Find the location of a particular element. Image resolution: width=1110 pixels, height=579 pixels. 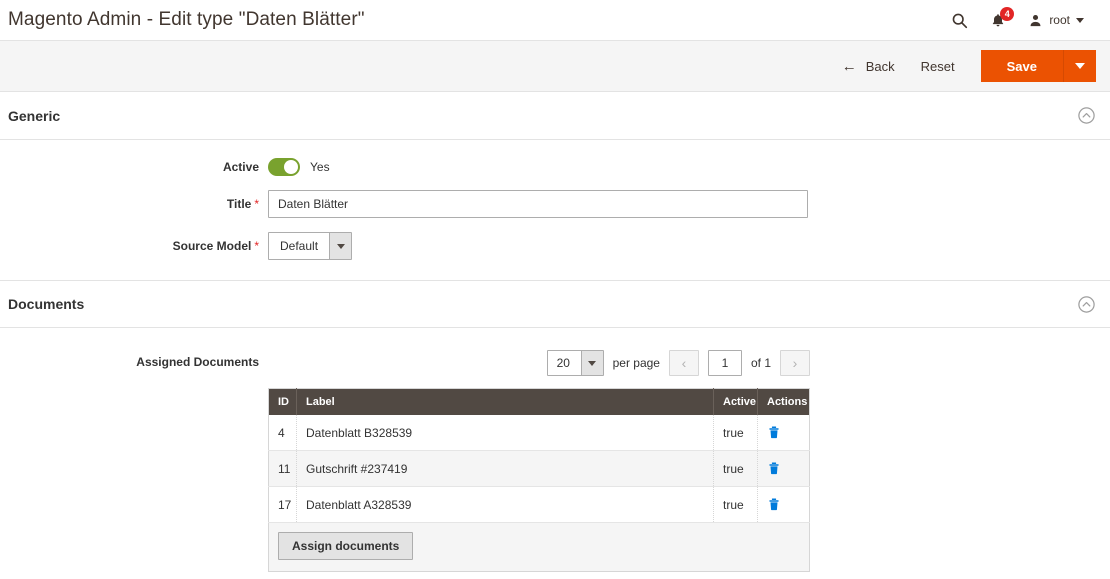

user-menu: root is located at coordinates (1056, 20).